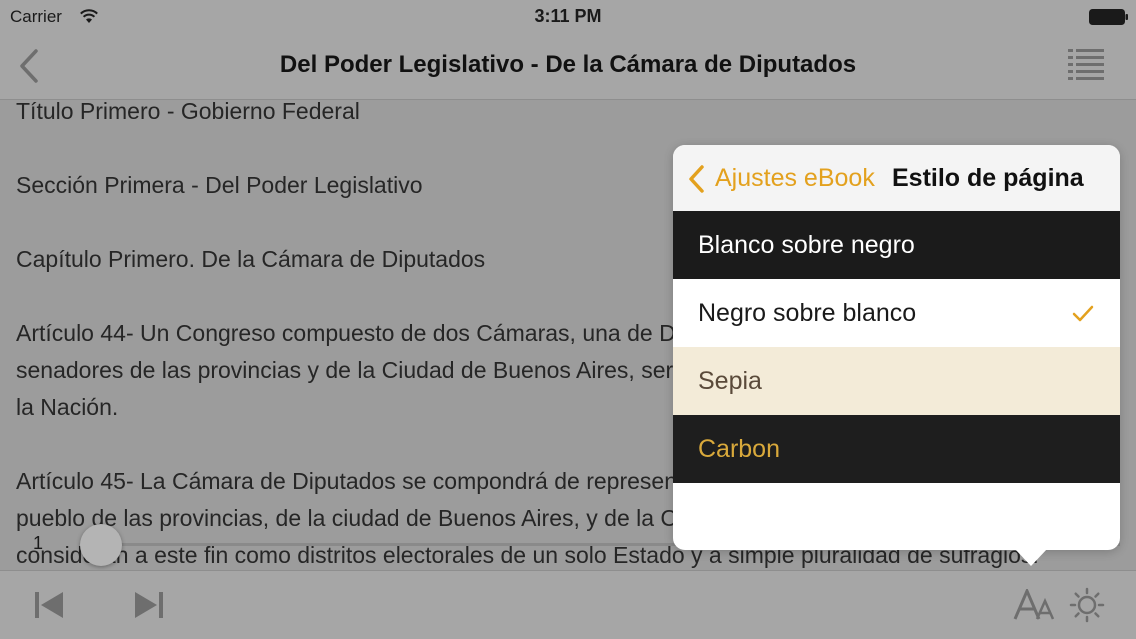 The image size is (1136, 639). Describe the element at coordinates (730, 381) in the screenshot. I see `style-option-label: Sepia` at that location.